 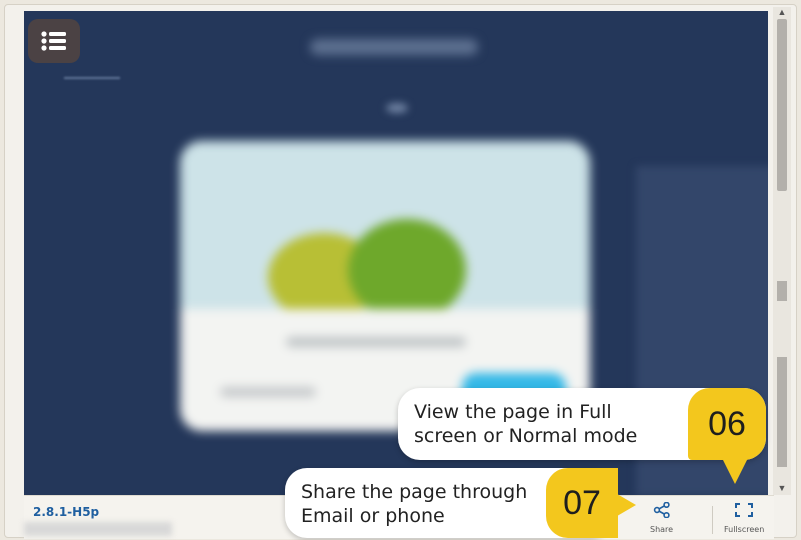 I want to click on blurred-divider, so click(x=92, y=78).